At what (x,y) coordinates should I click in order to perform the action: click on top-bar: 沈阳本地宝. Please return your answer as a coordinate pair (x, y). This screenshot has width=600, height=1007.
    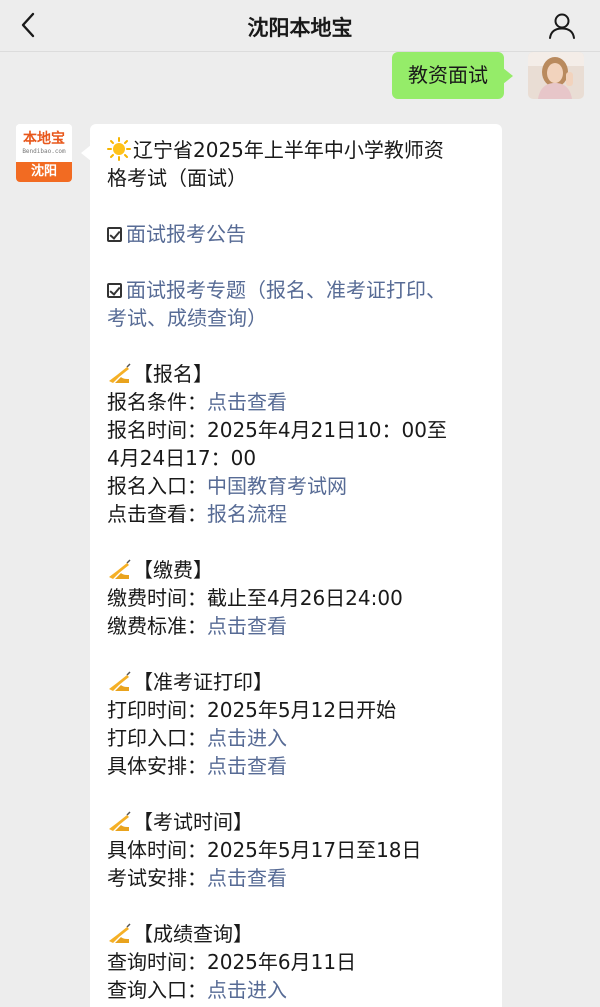
    Looking at the image, I should click on (300, 26).